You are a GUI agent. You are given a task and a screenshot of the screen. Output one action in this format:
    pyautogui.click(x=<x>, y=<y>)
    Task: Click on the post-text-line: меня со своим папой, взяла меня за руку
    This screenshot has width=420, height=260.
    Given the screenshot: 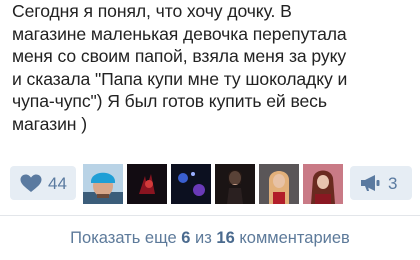 What is the action you would take?
    pyautogui.click(x=179, y=56)
    